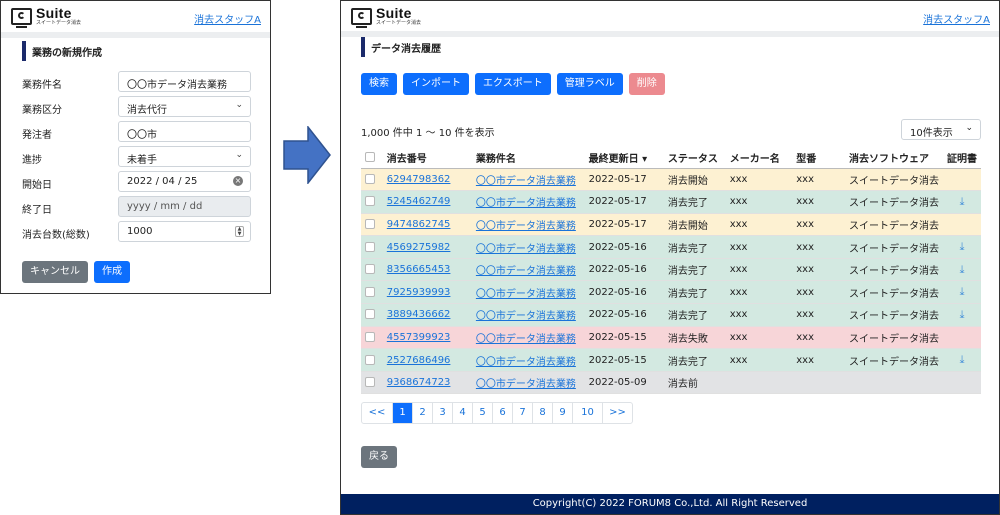  Describe the element at coordinates (419, 179) in the screenshot. I see `erase-id-link: 6294798362` at that location.